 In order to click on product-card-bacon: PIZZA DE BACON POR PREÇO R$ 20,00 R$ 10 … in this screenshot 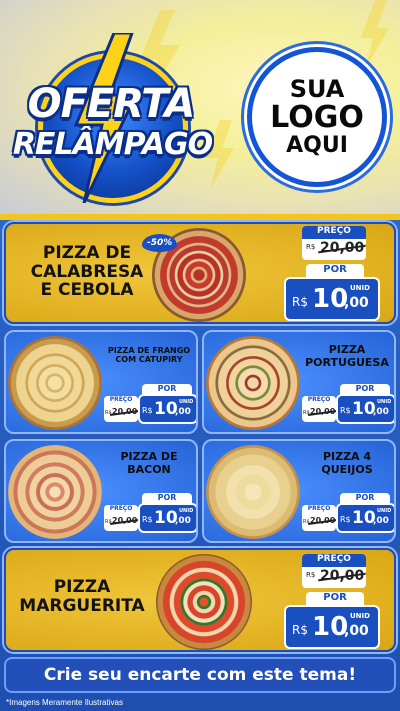, I will do `click(101, 491)`.